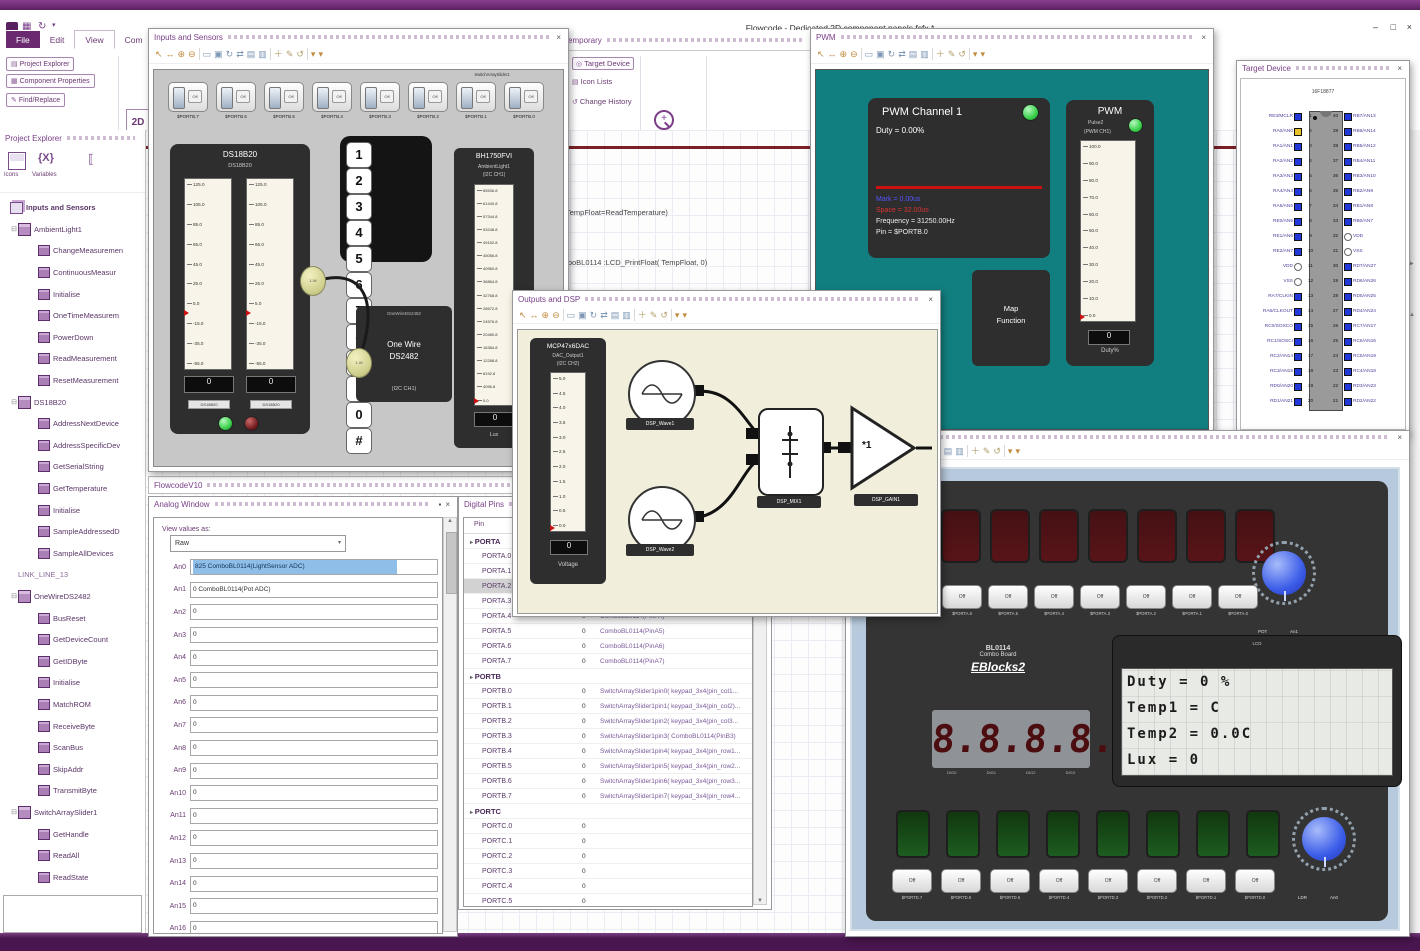 This screenshot has height=951, width=1420. Describe the element at coordinates (46, 158) in the screenshot. I see `variables-icon: {X}` at that location.